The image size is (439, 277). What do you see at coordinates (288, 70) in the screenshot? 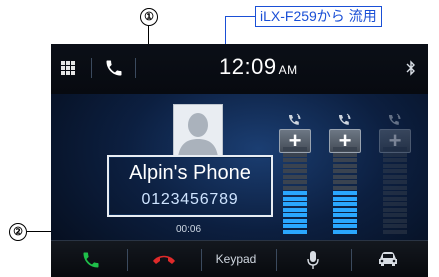
I see `clock-ampm: AM` at bounding box center [288, 70].